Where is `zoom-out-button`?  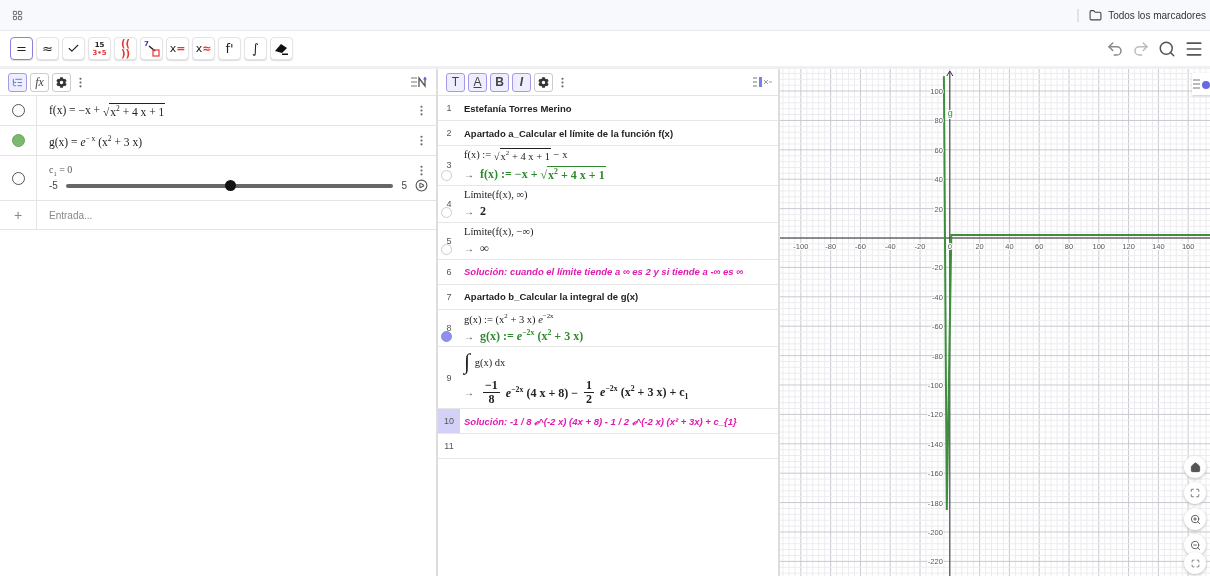 zoom-out-button is located at coordinates (1195, 545).